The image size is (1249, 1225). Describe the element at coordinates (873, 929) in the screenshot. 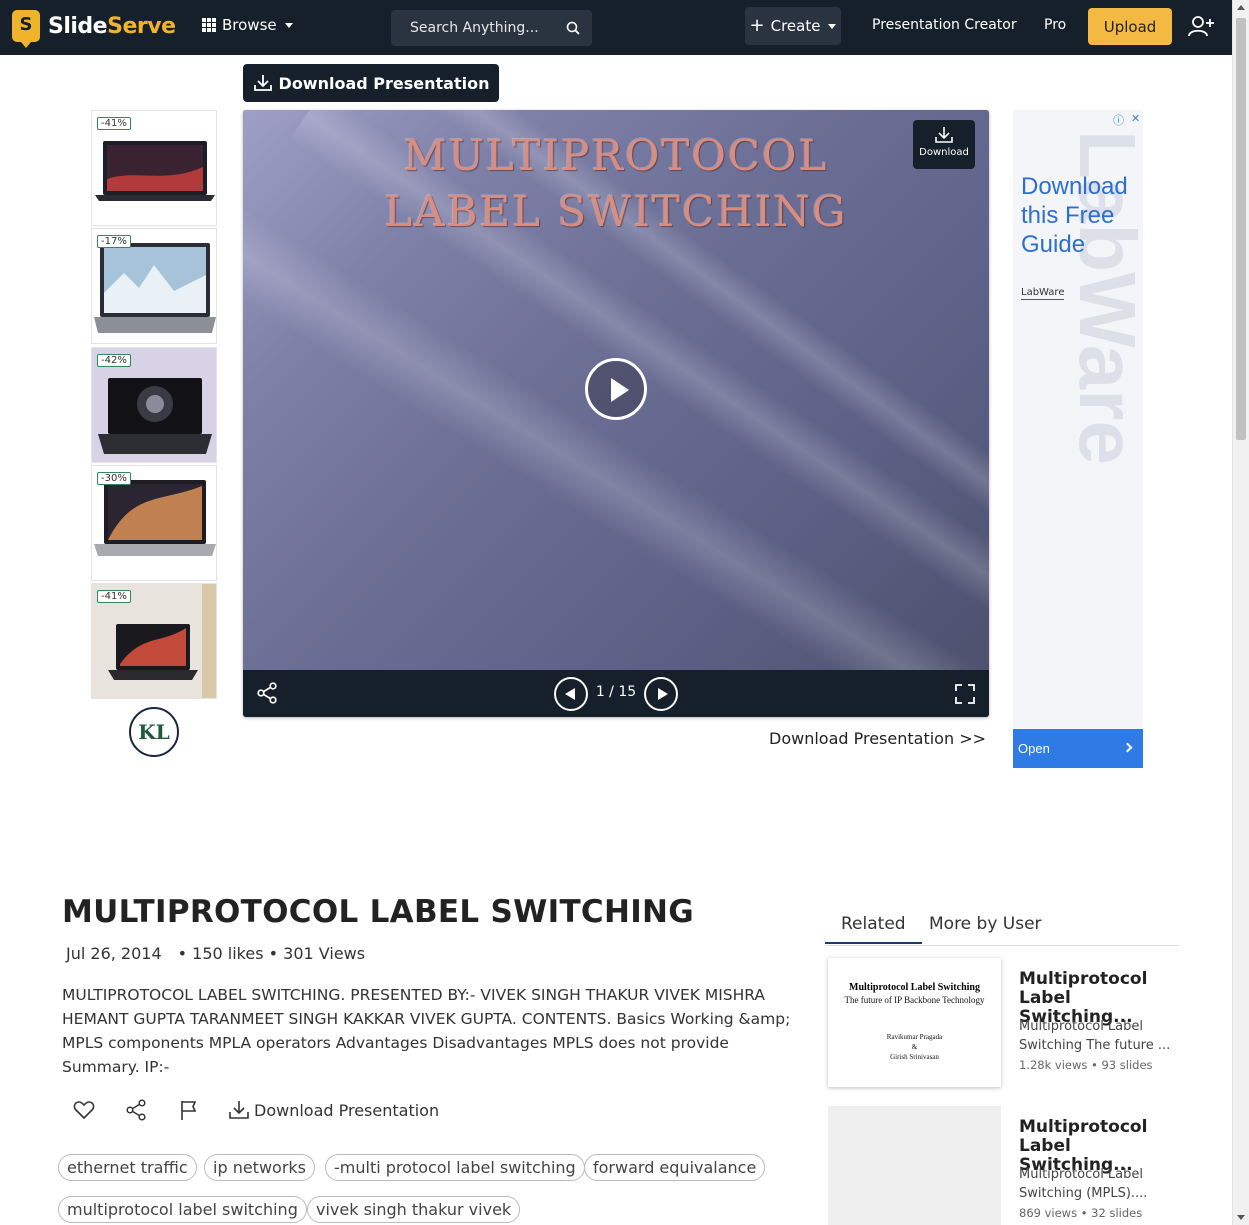

I see `tab-related: Related` at that location.